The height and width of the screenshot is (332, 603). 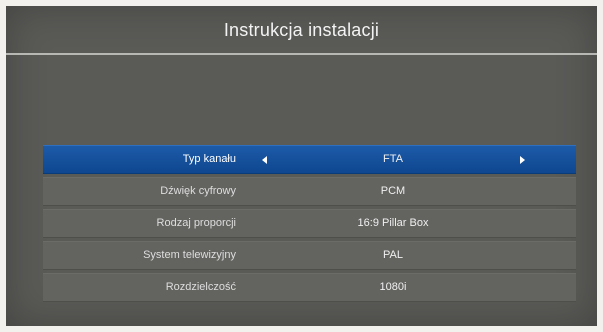 What do you see at coordinates (393, 159) in the screenshot?
I see `setting-value: FTA` at bounding box center [393, 159].